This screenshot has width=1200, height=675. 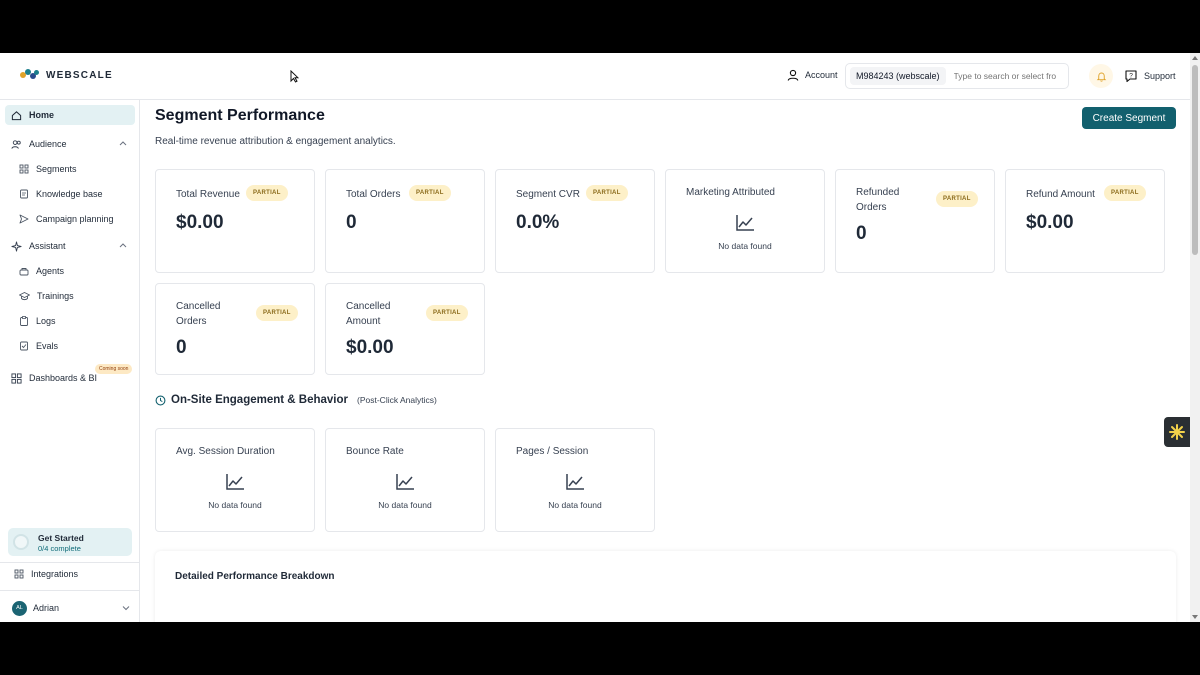 What do you see at coordinates (19, 574) in the screenshot?
I see `integrations-icon` at bounding box center [19, 574].